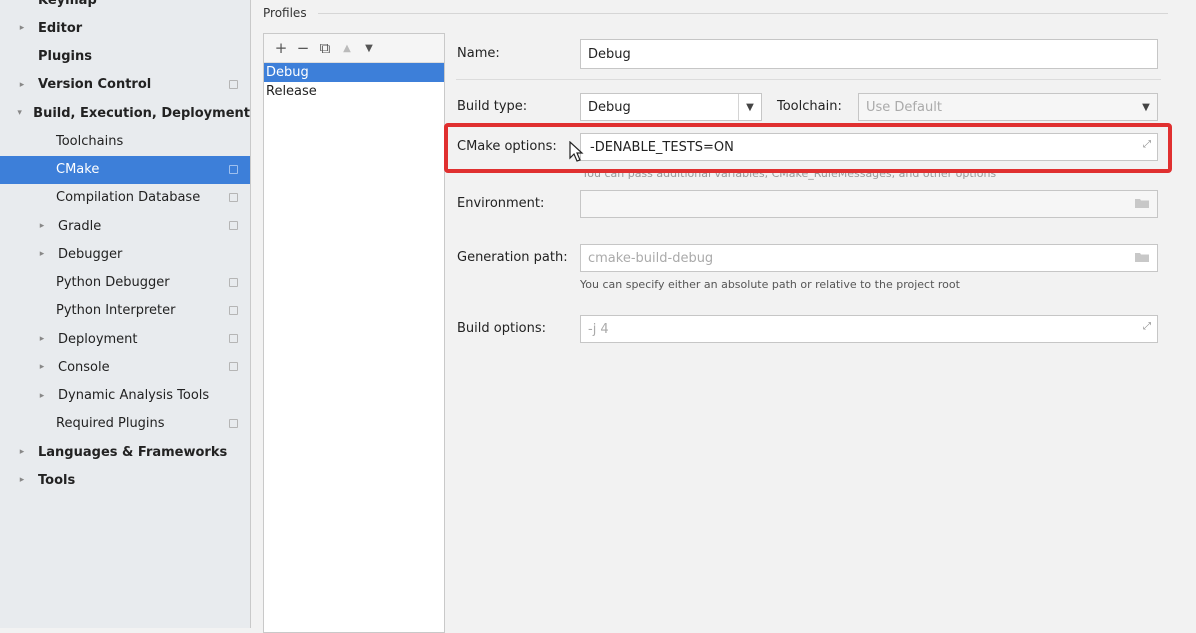  I want to click on profiles-separator, so click(743, 13).